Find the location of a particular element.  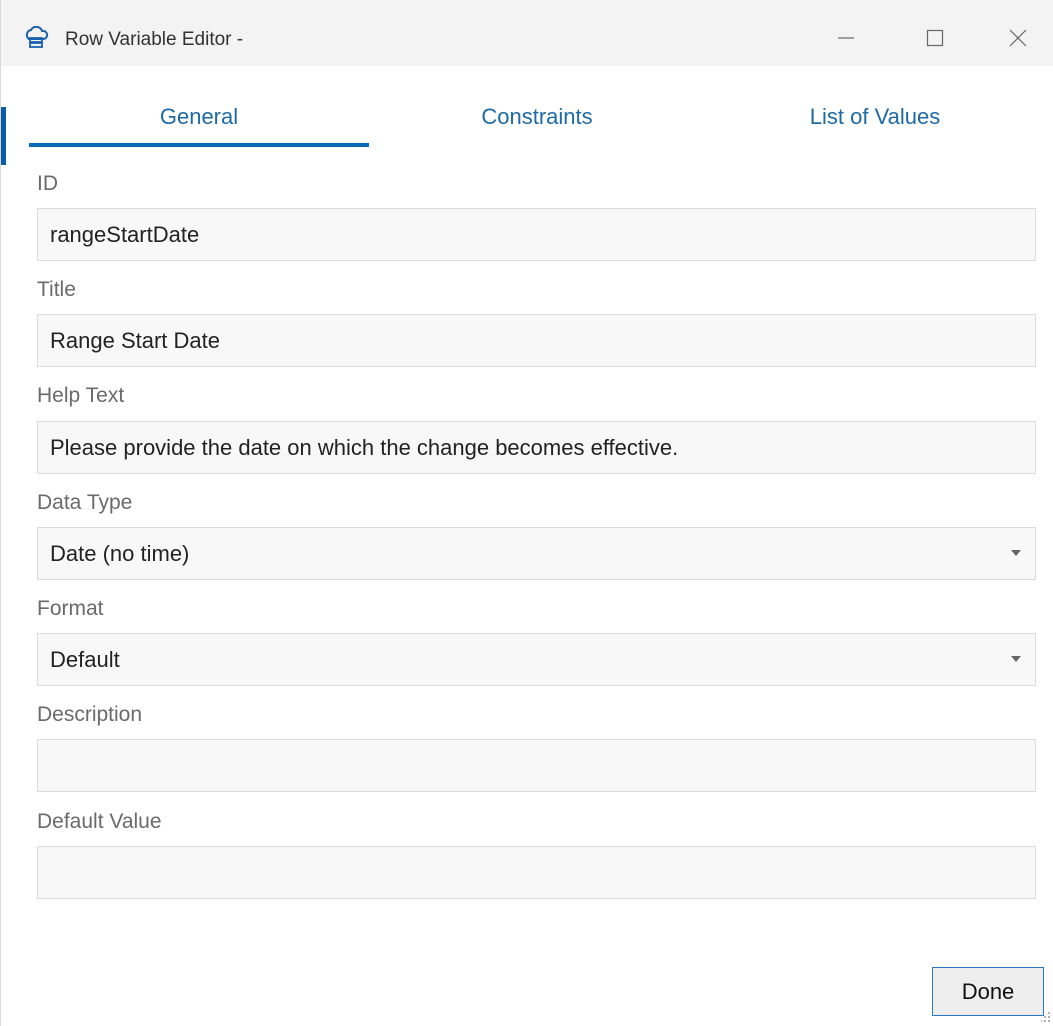

selected-tab-indicator is located at coordinates (199, 145).